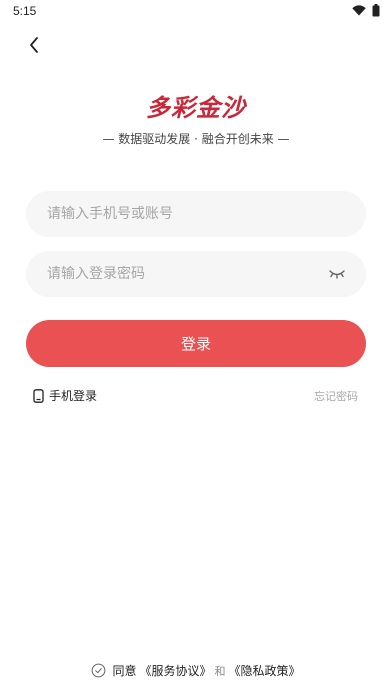 The width and height of the screenshot is (392, 697). Describe the element at coordinates (336, 396) in the screenshot. I see `forgot-password-link: 忘记密码` at that location.